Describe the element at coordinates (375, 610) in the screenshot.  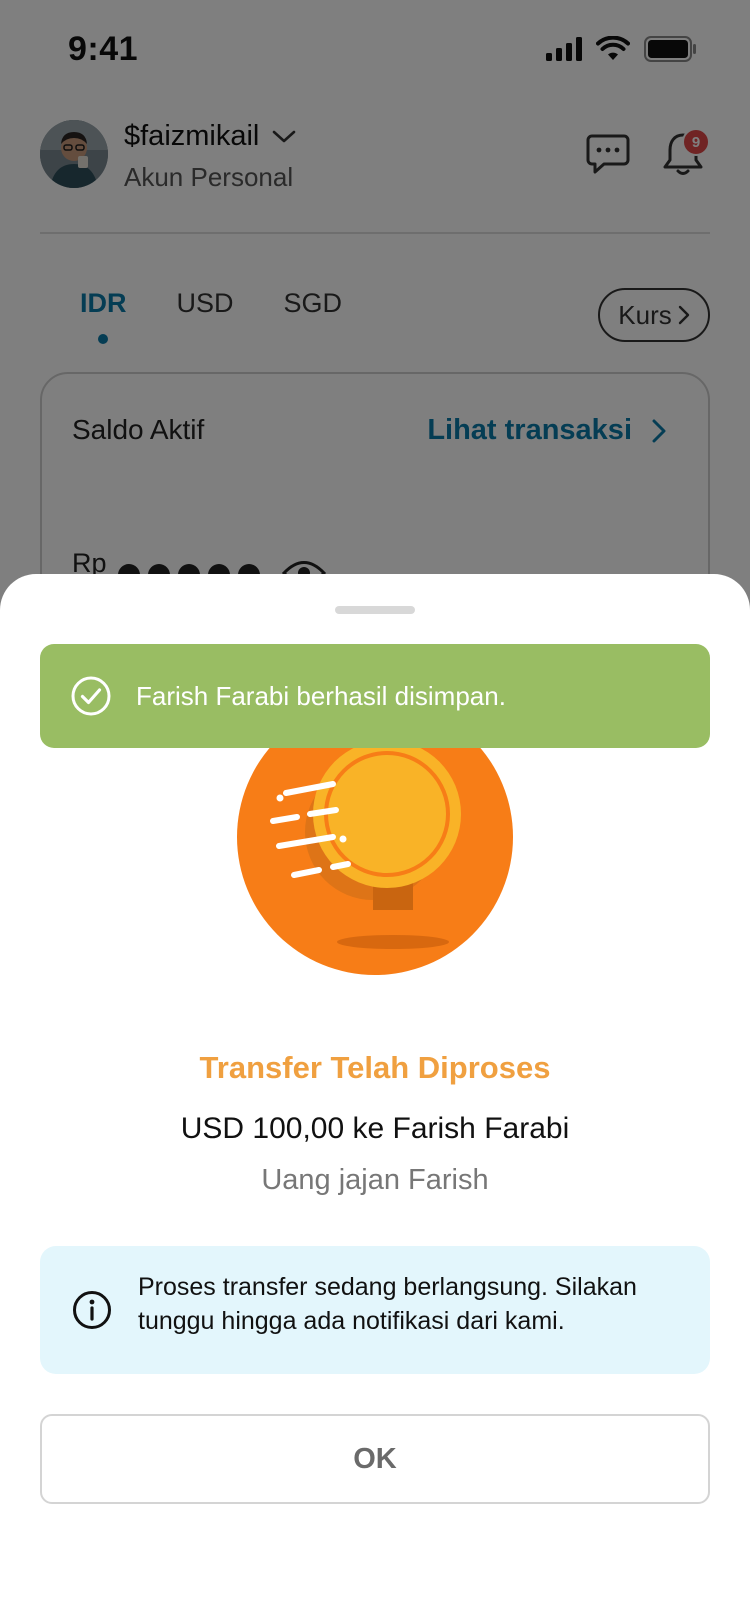
I see `sheet-drag-handle` at that location.